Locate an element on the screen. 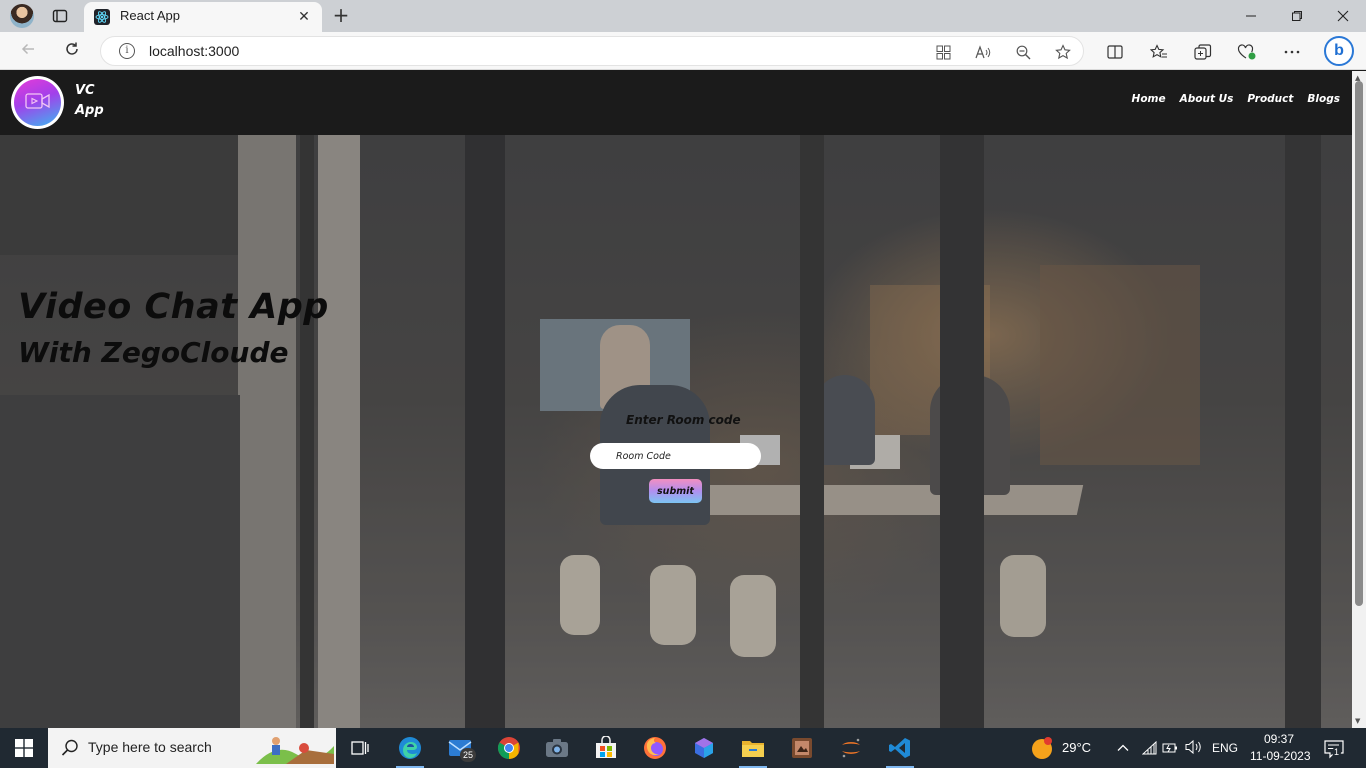 The height and width of the screenshot is (768, 1366). brand-line1: VC is located at coordinates (85, 90).